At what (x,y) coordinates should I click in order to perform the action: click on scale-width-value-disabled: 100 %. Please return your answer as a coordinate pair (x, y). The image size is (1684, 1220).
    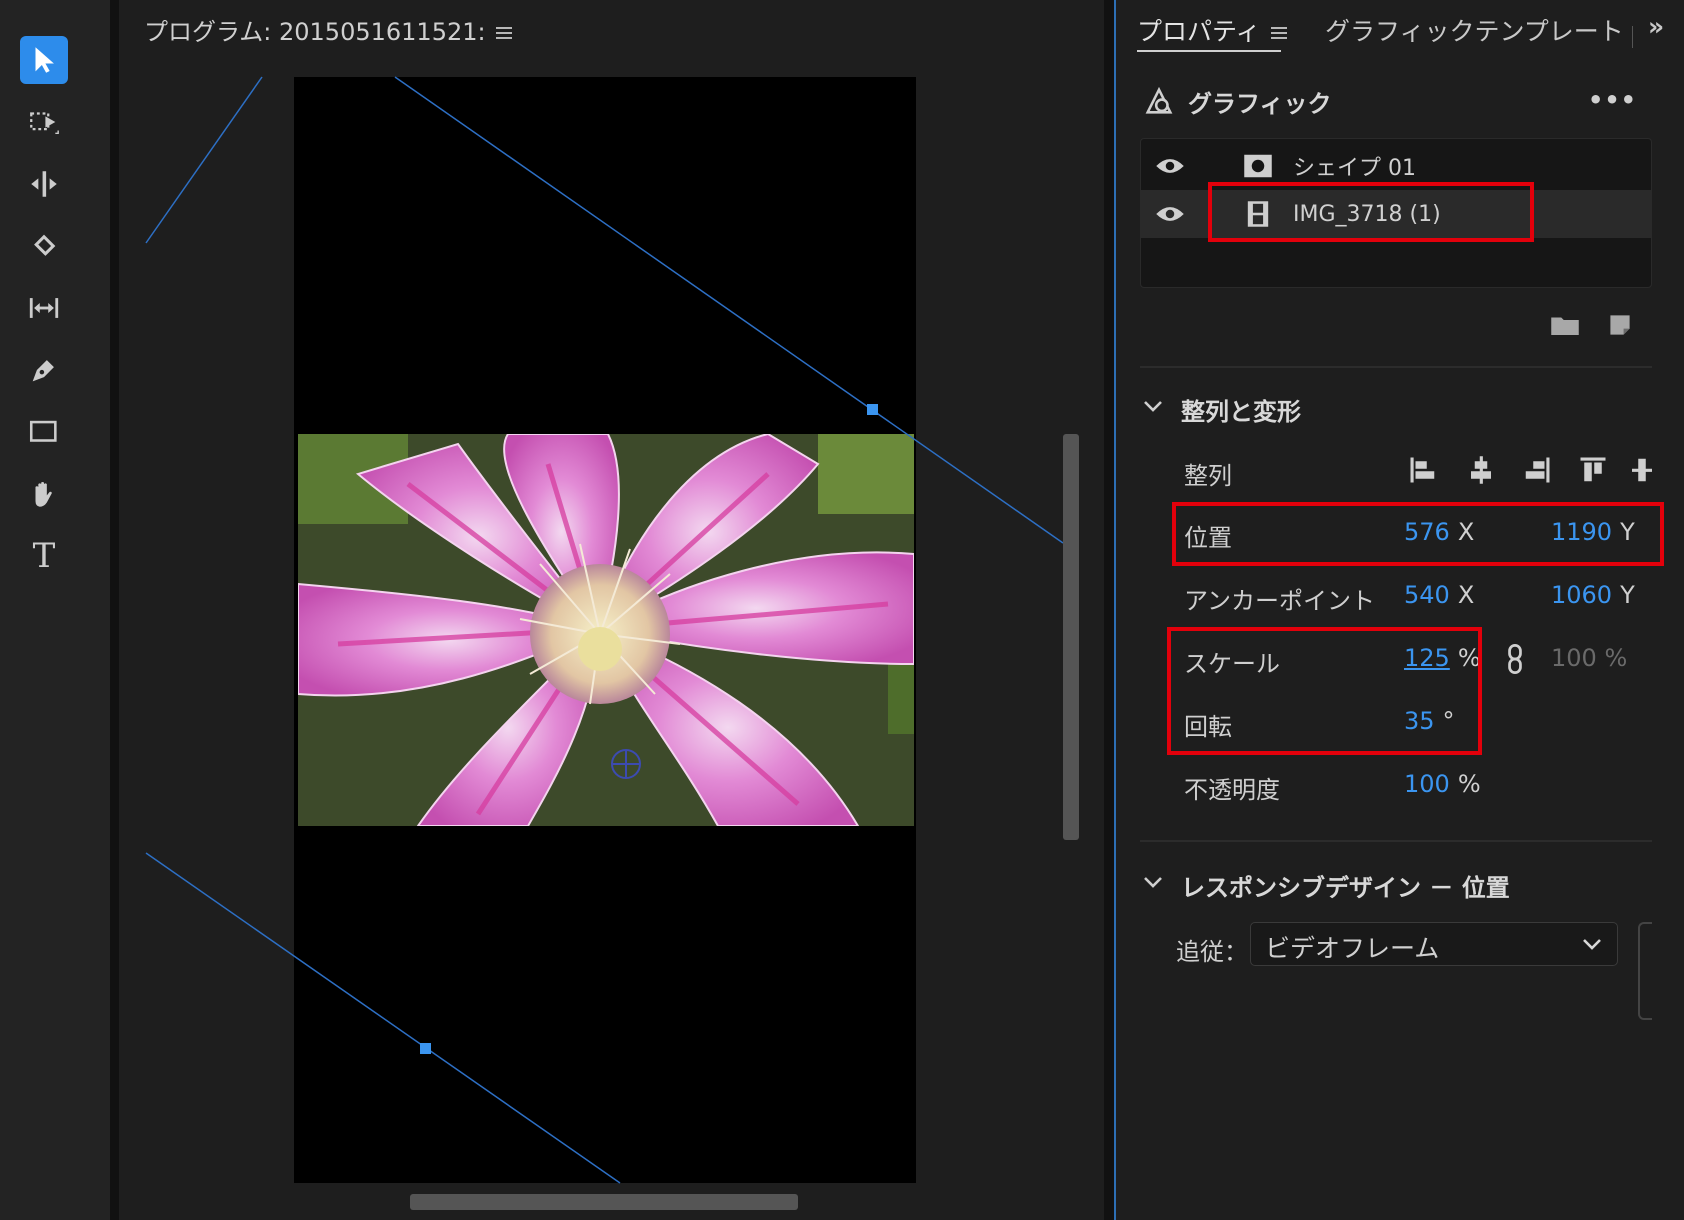
    Looking at the image, I should click on (1589, 658).